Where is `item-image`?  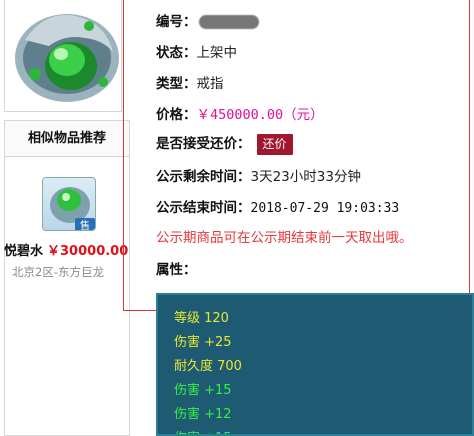
item-image is located at coordinates (63, 56).